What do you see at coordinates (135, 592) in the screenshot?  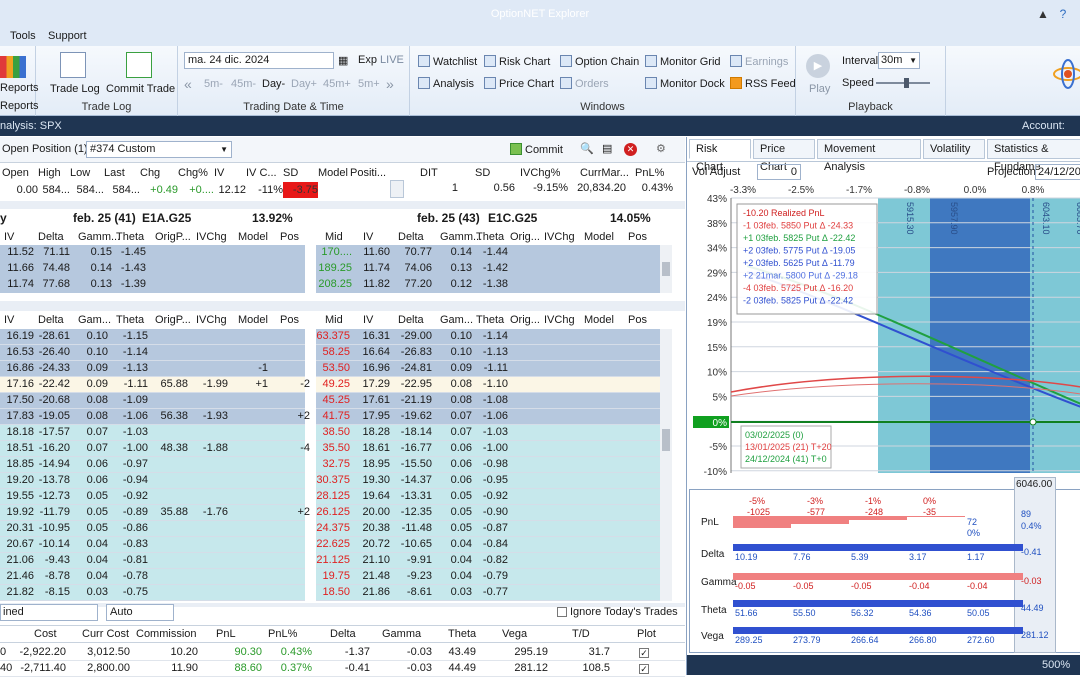 I see `option-cell: -0.75` at bounding box center [135, 592].